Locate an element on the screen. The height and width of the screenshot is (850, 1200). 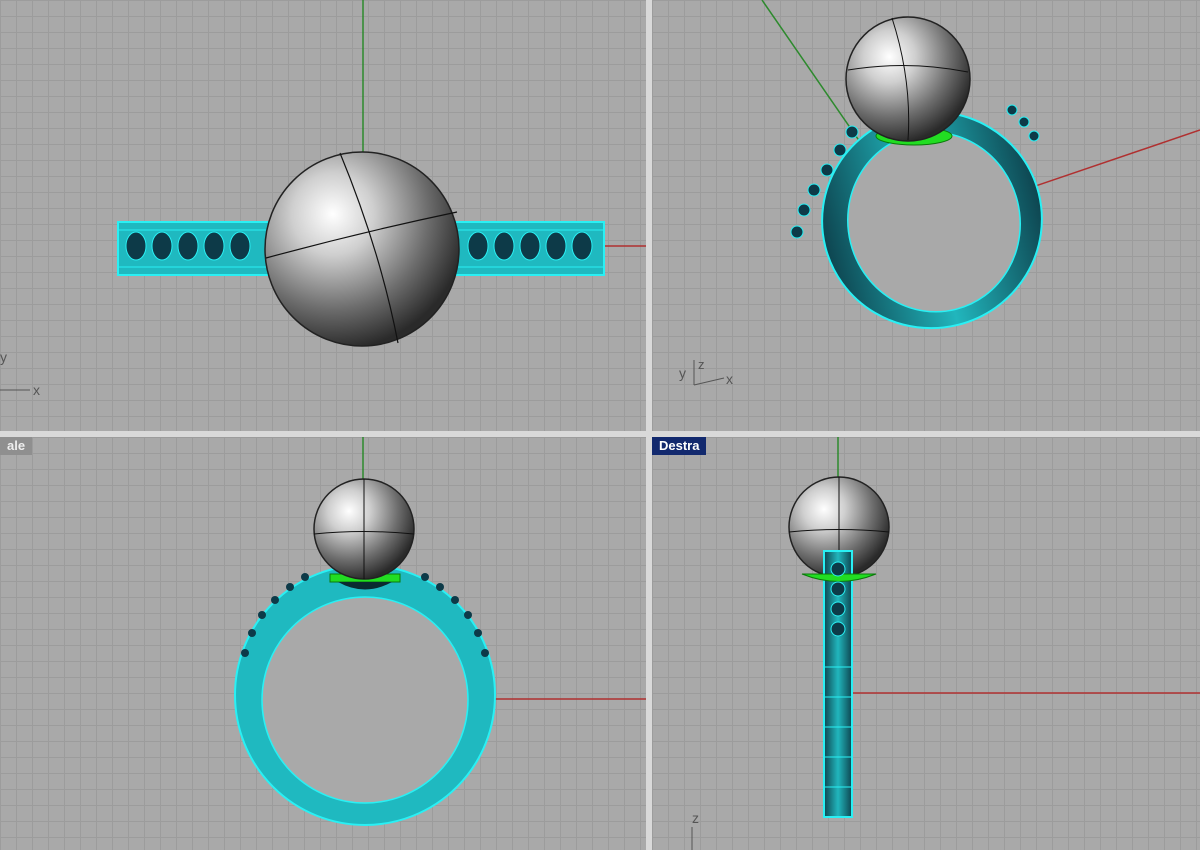
ring-right is located at coordinates (839, 684).